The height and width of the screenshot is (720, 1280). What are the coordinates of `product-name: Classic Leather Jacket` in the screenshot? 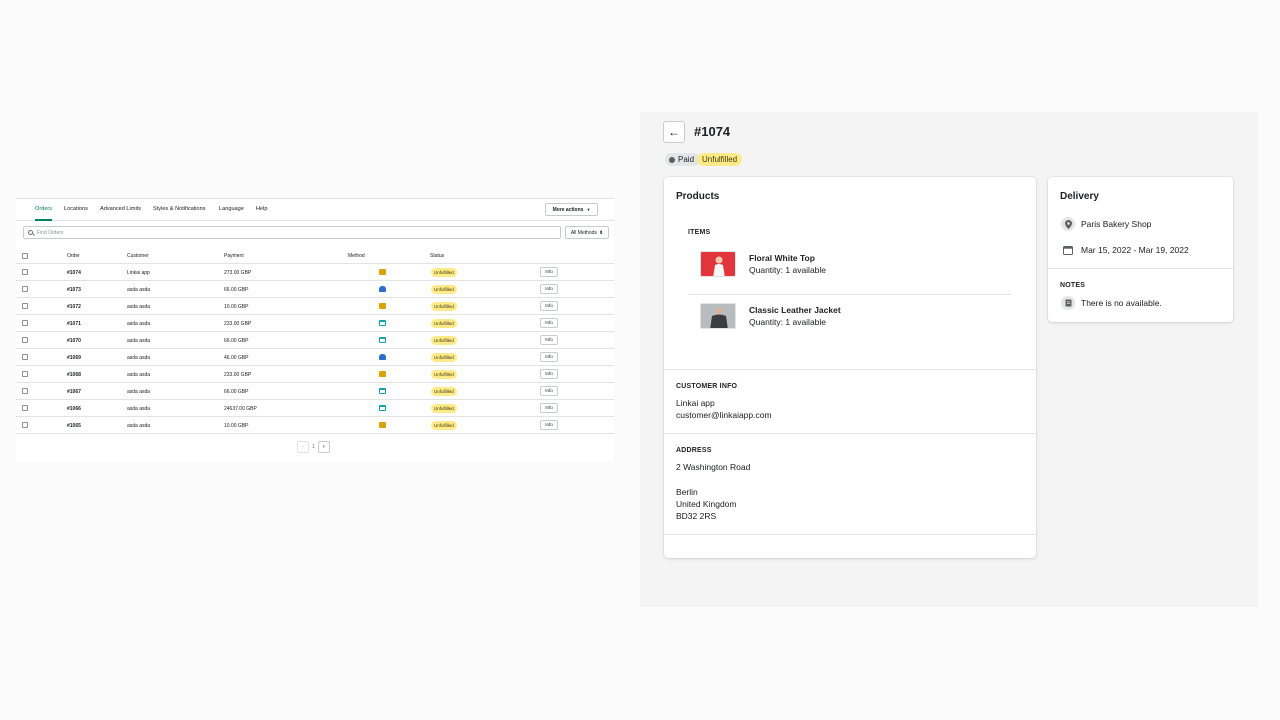 It's located at (795, 310).